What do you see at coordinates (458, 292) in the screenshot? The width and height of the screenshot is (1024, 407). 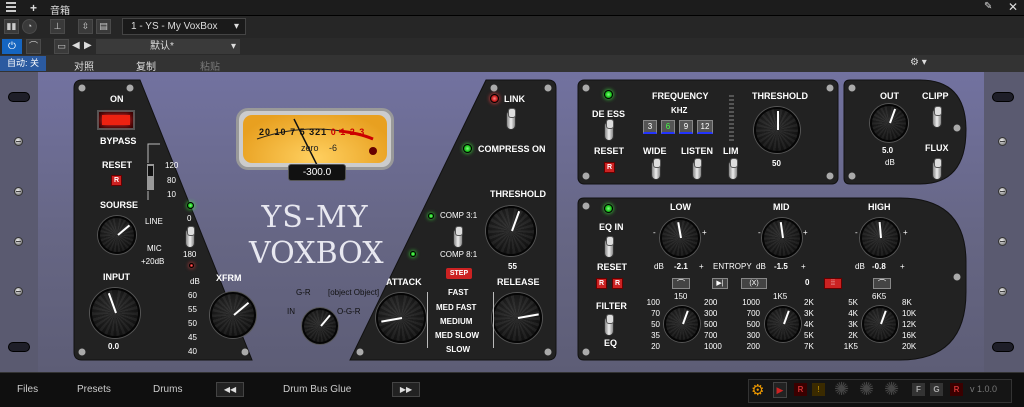 I see `speed-fast: FAST` at bounding box center [458, 292].